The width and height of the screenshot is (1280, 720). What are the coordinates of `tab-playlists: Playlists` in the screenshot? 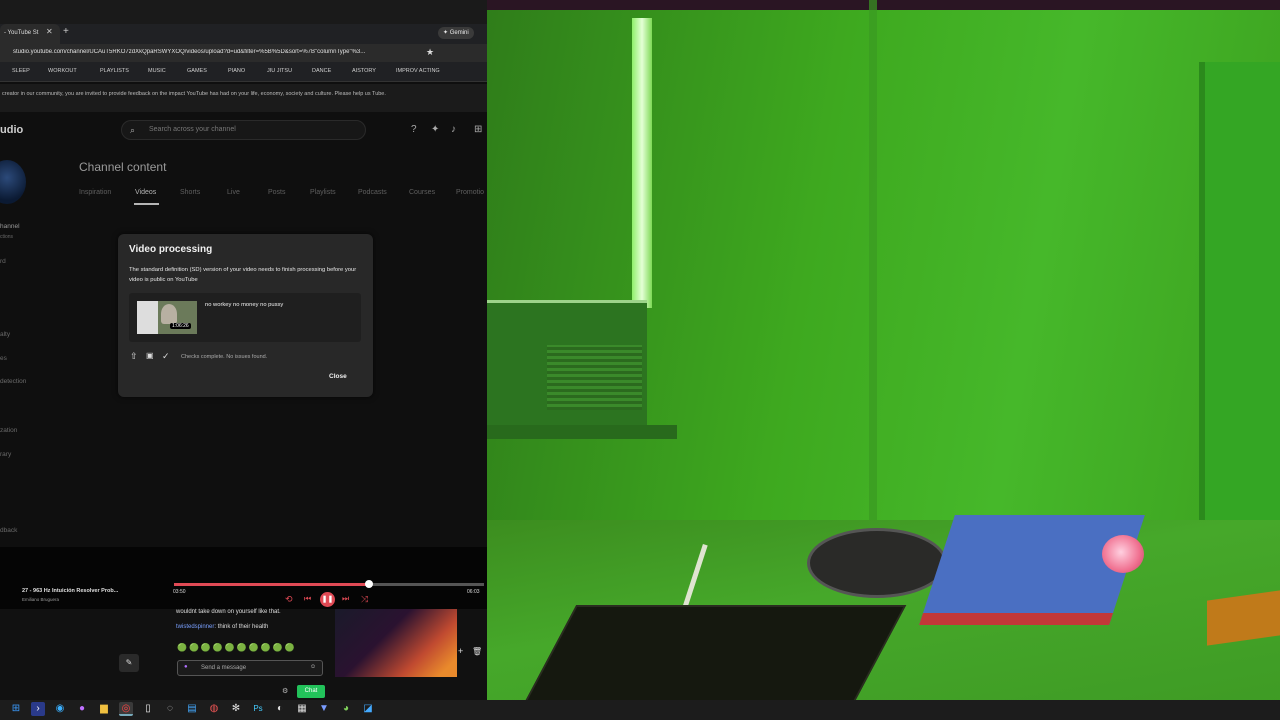 It's located at (323, 192).